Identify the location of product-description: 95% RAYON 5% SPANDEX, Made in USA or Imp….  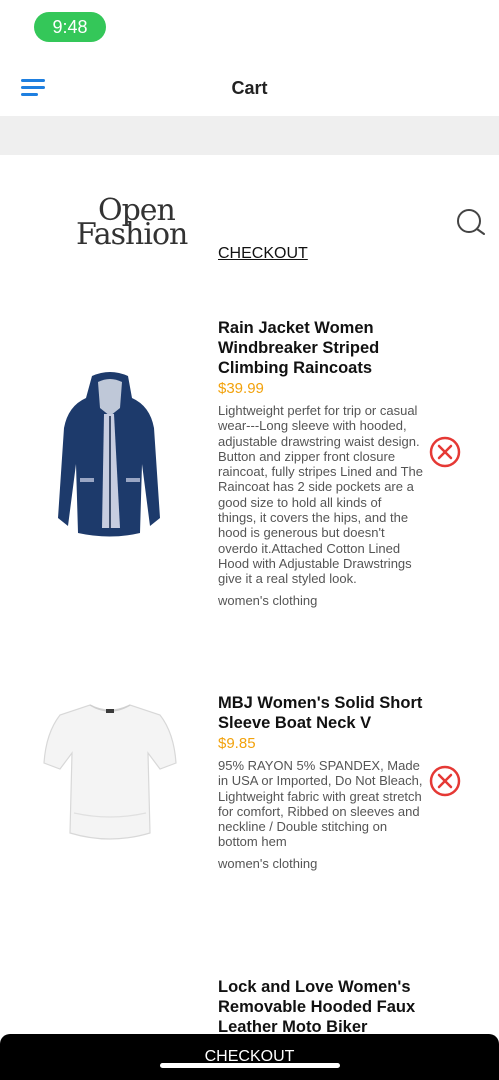
(320, 804).